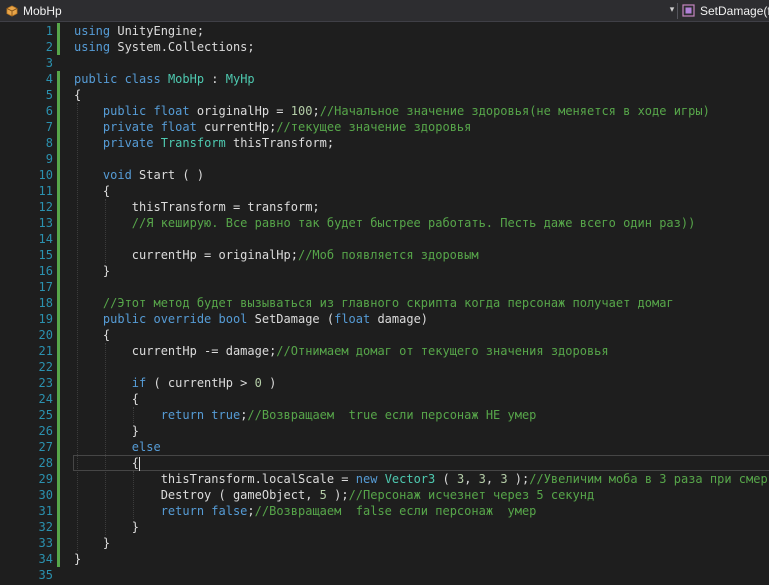  I want to click on line-number: 9, so click(49, 159).